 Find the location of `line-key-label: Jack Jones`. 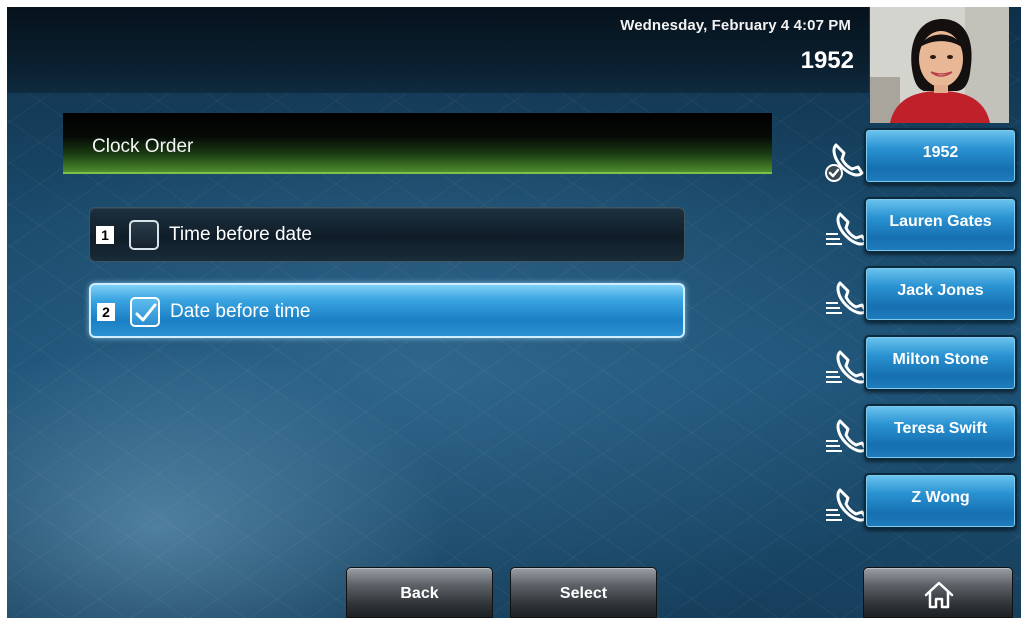

line-key-label: Jack Jones is located at coordinates (940, 290).